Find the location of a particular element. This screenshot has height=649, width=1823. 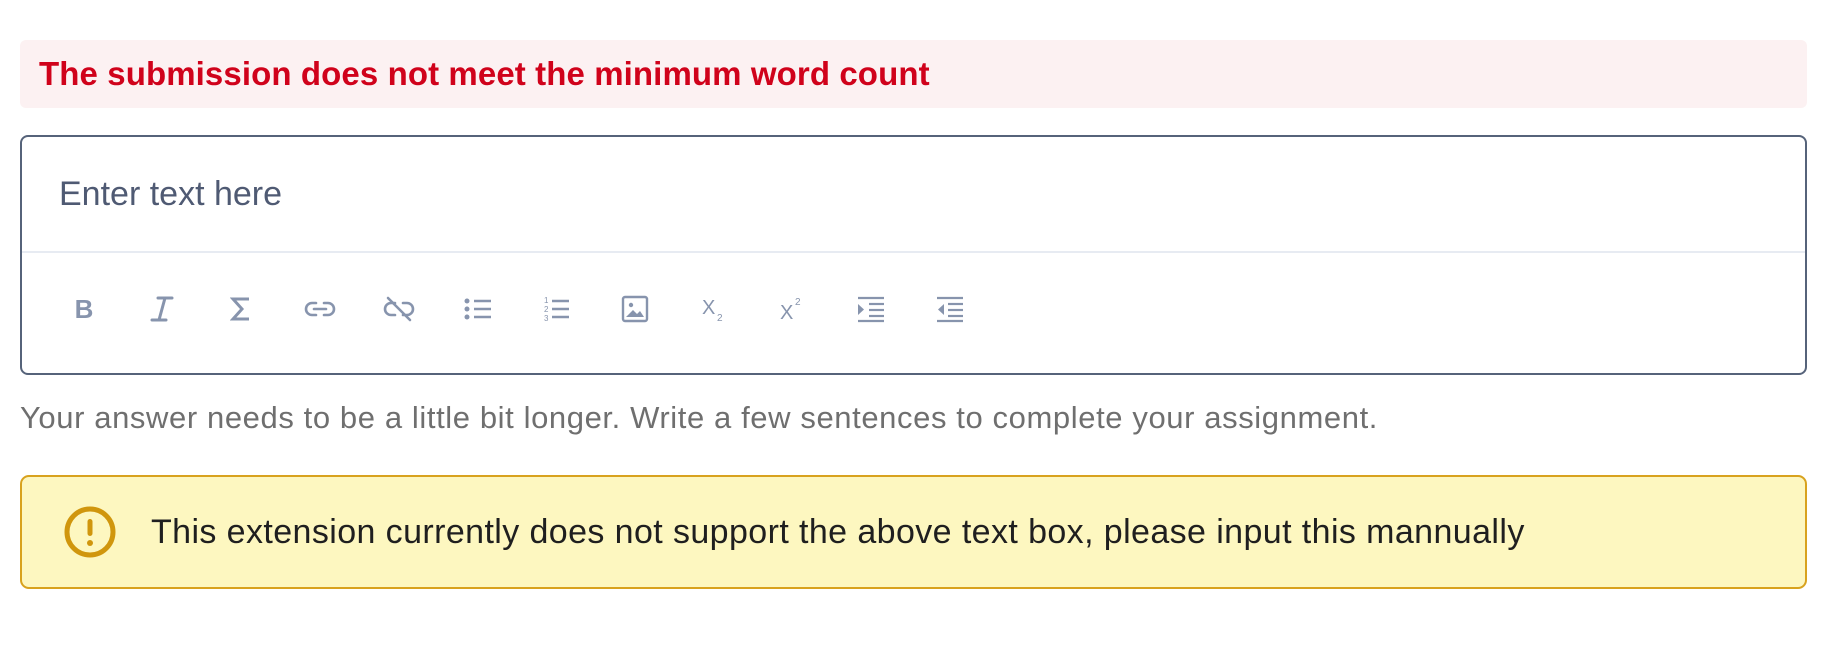

outdent-icon is located at coordinates (950, 309).